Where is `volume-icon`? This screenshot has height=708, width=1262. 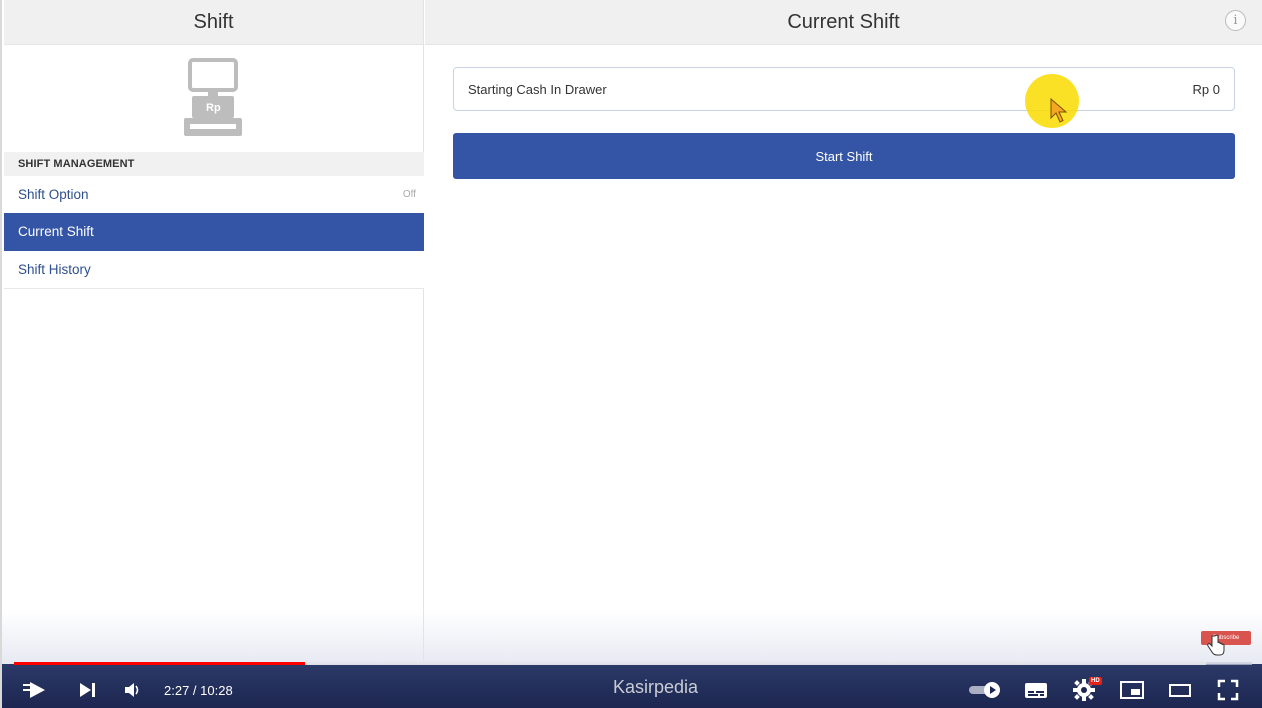 volume-icon is located at coordinates (132, 690).